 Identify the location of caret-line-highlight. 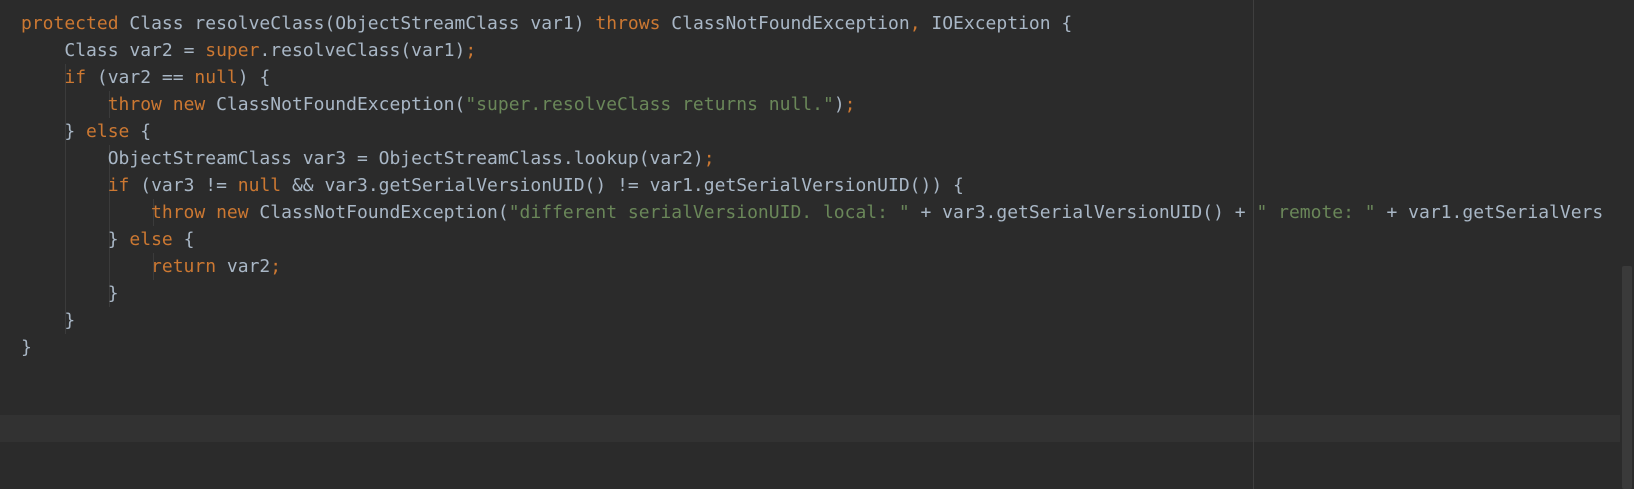
(810, 428).